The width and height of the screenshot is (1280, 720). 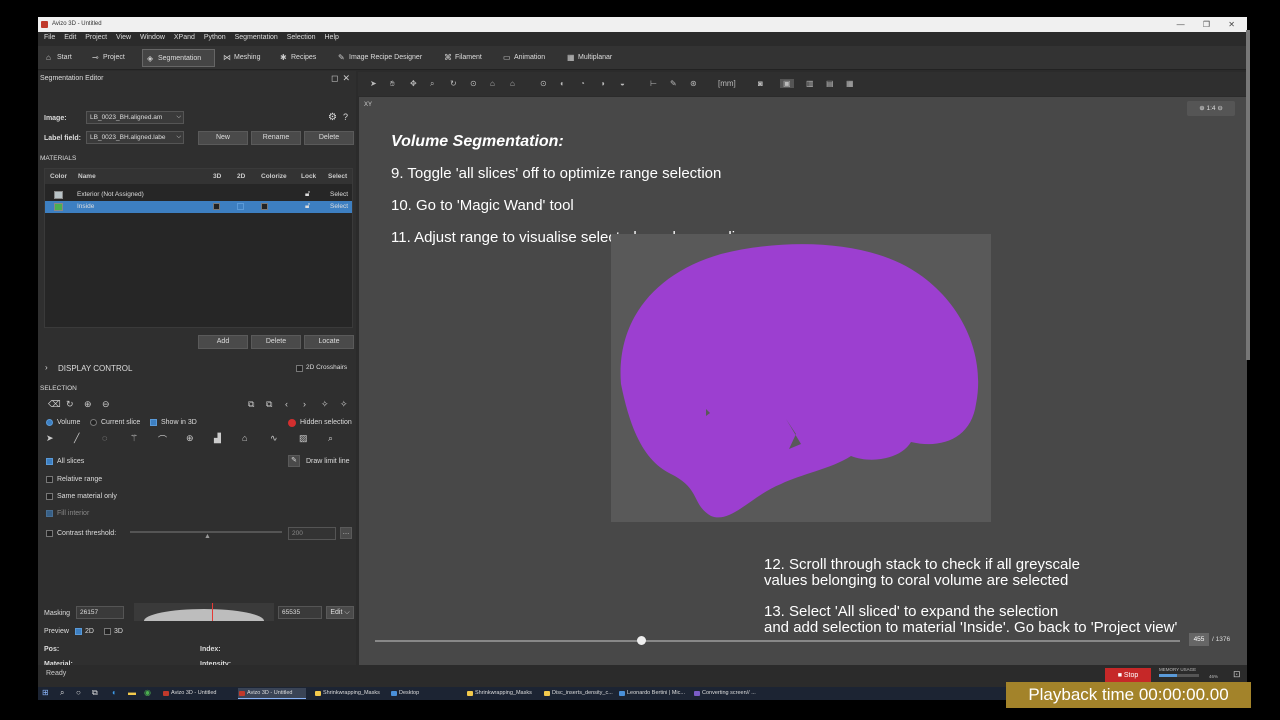 I want to click on menu-xpand: XPand, so click(x=184, y=37).